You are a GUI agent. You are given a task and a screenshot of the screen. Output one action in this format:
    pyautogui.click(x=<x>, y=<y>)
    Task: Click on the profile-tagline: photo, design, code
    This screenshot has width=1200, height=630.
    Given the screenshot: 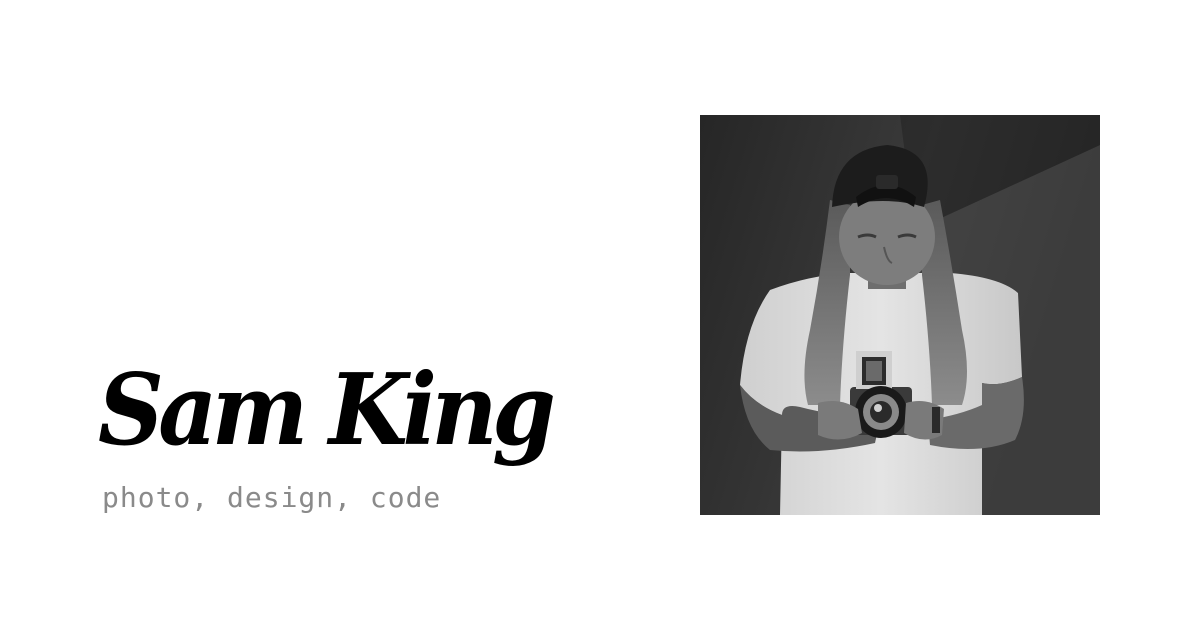 What is the action you would take?
    pyautogui.click(x=272, y=497)
    